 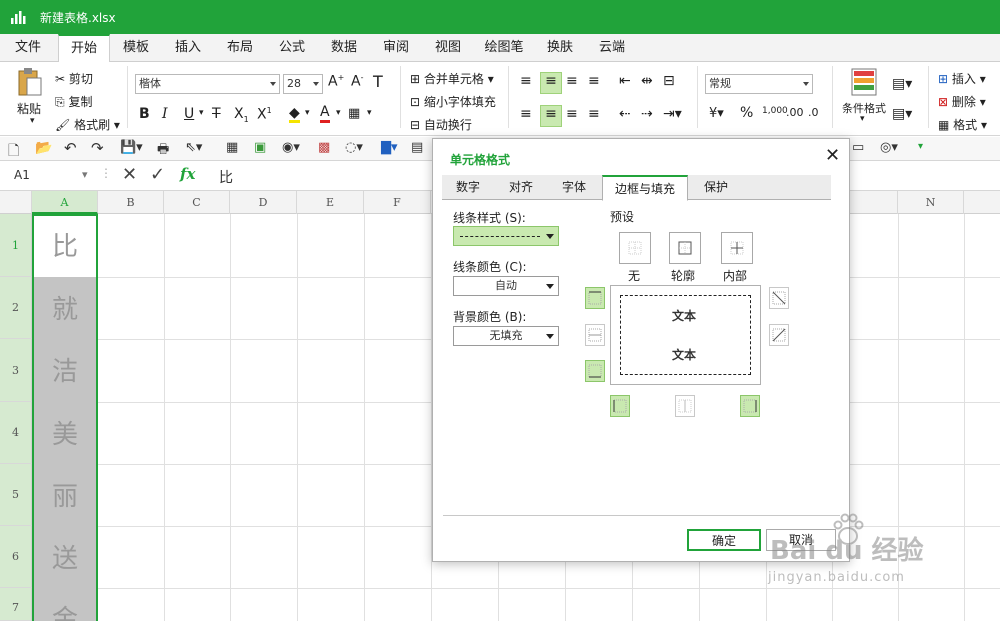 What do you see at coordinates (832, 155) in the screenshot?
I see `close-icon: ✕` at bounding box center [832, 155].